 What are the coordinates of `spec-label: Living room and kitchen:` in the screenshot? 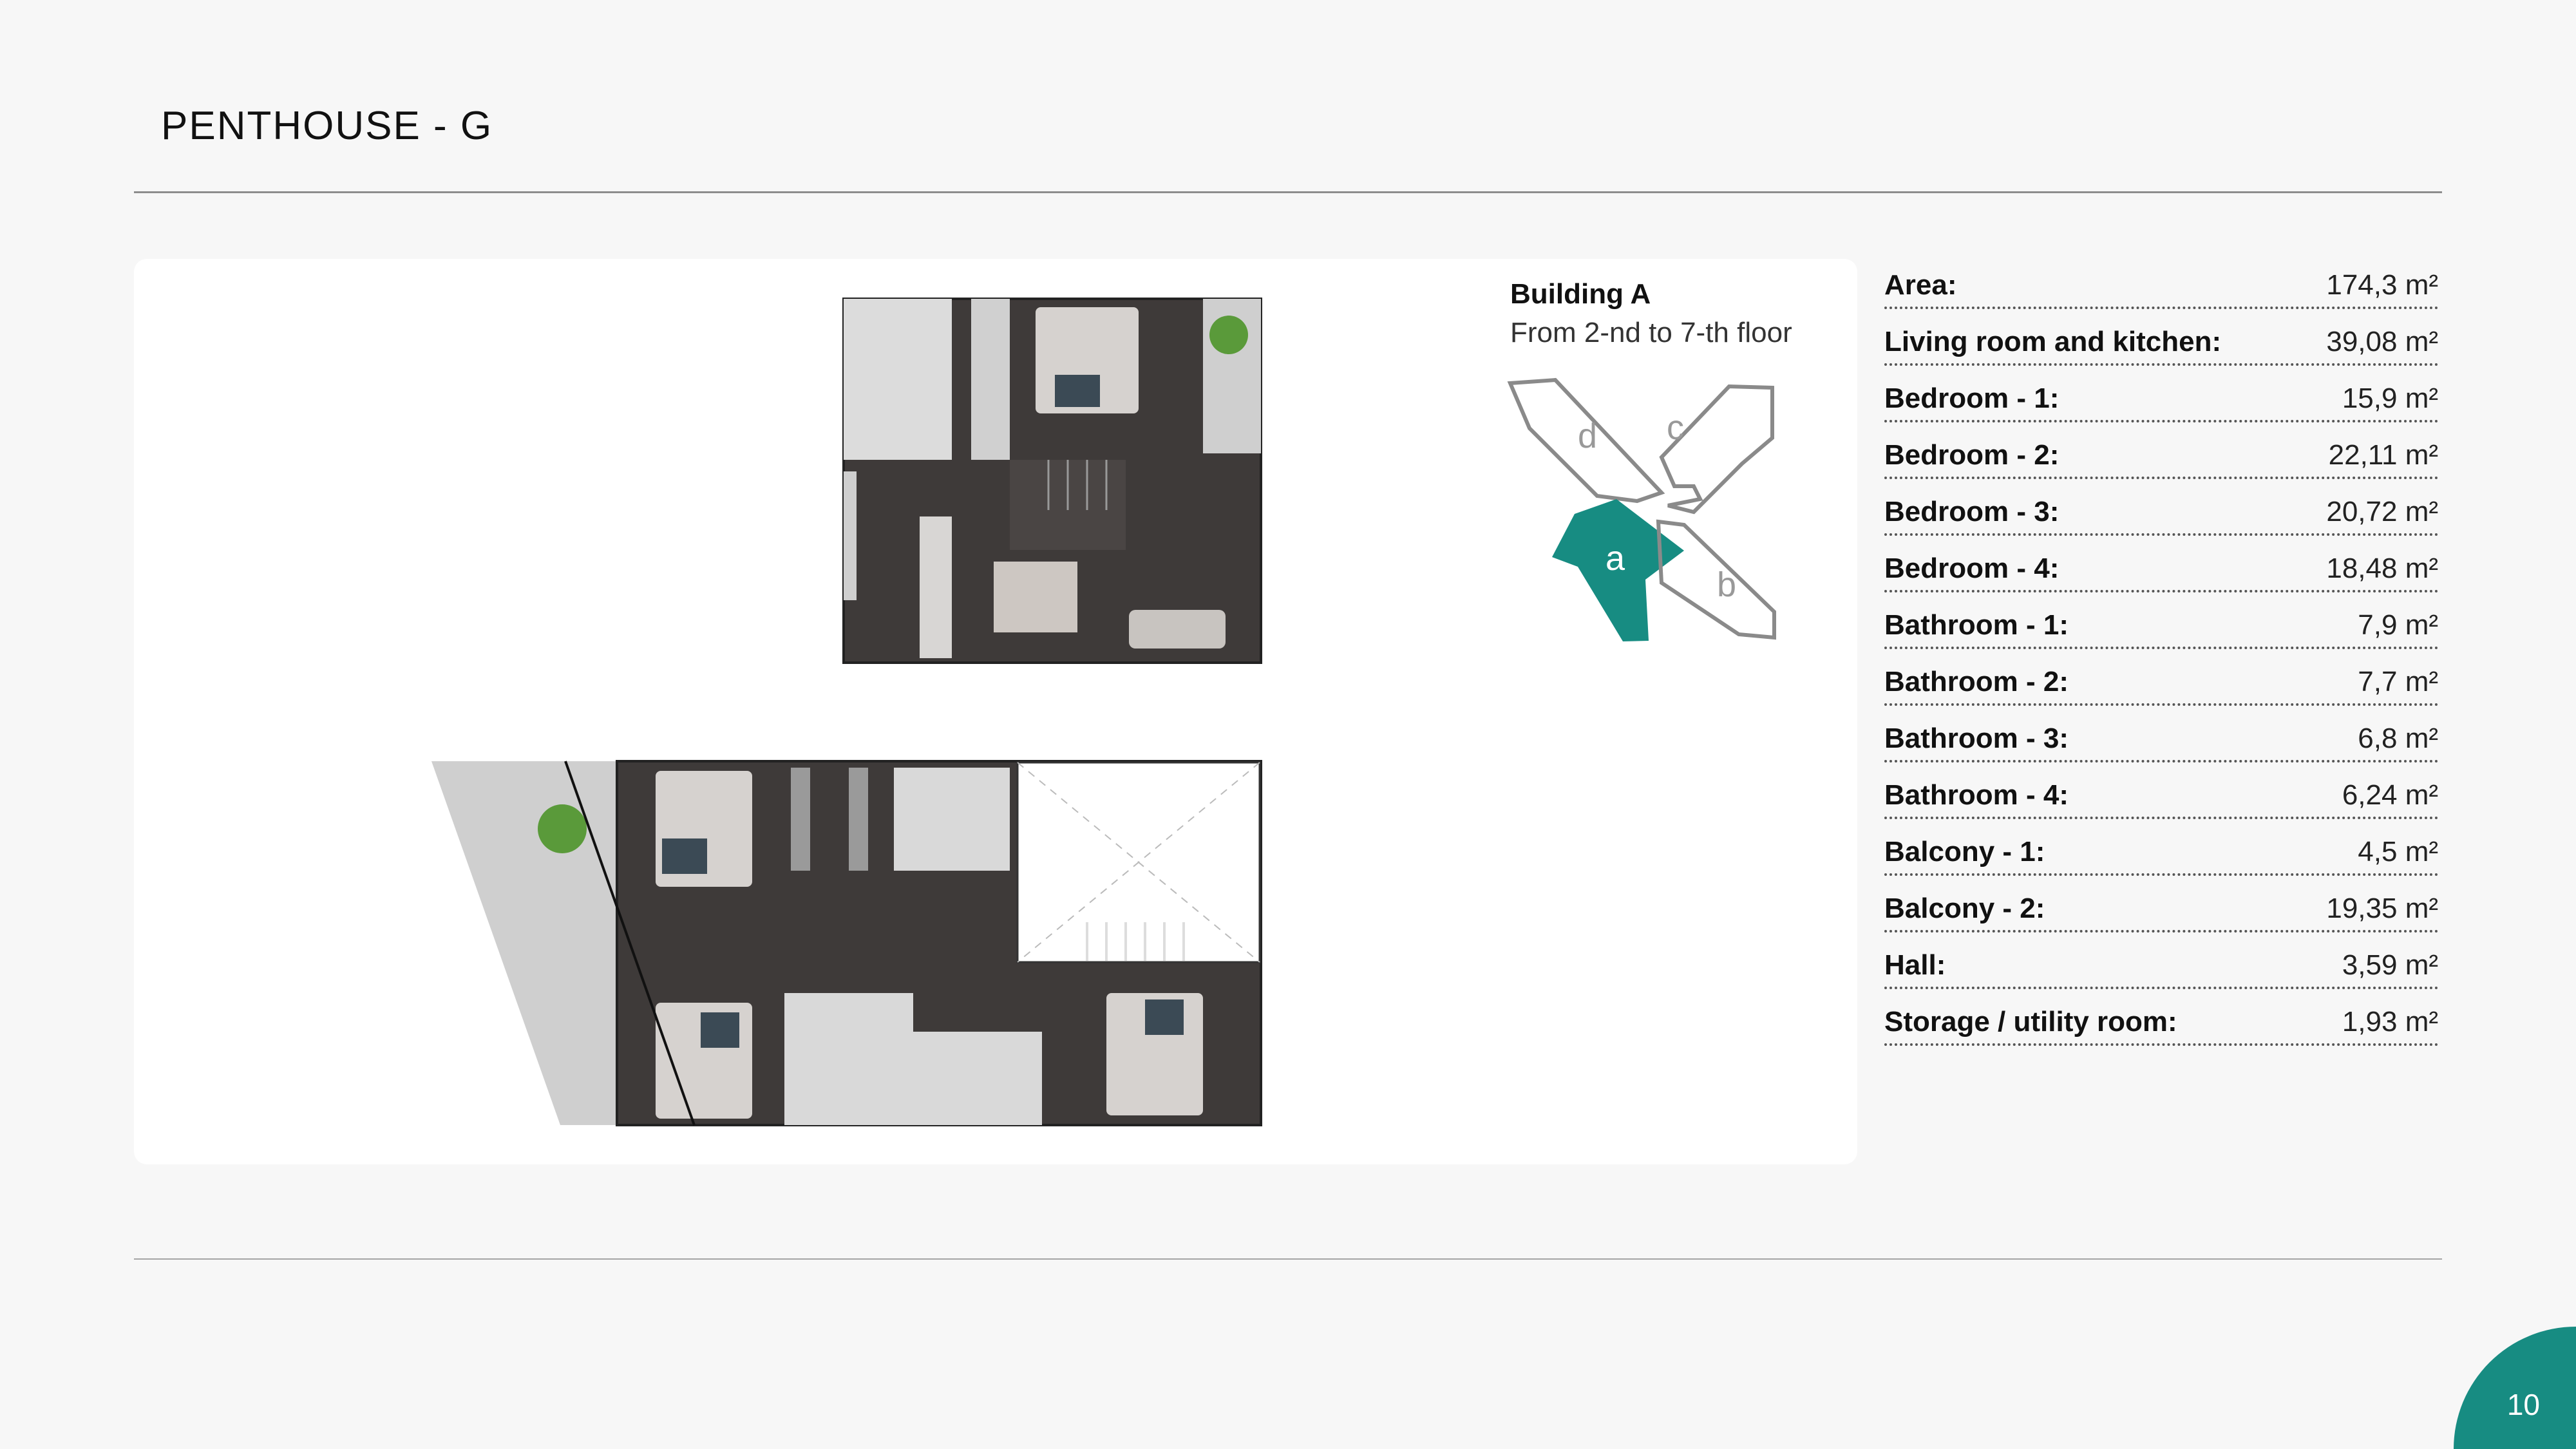 It's located at (2053, 341).